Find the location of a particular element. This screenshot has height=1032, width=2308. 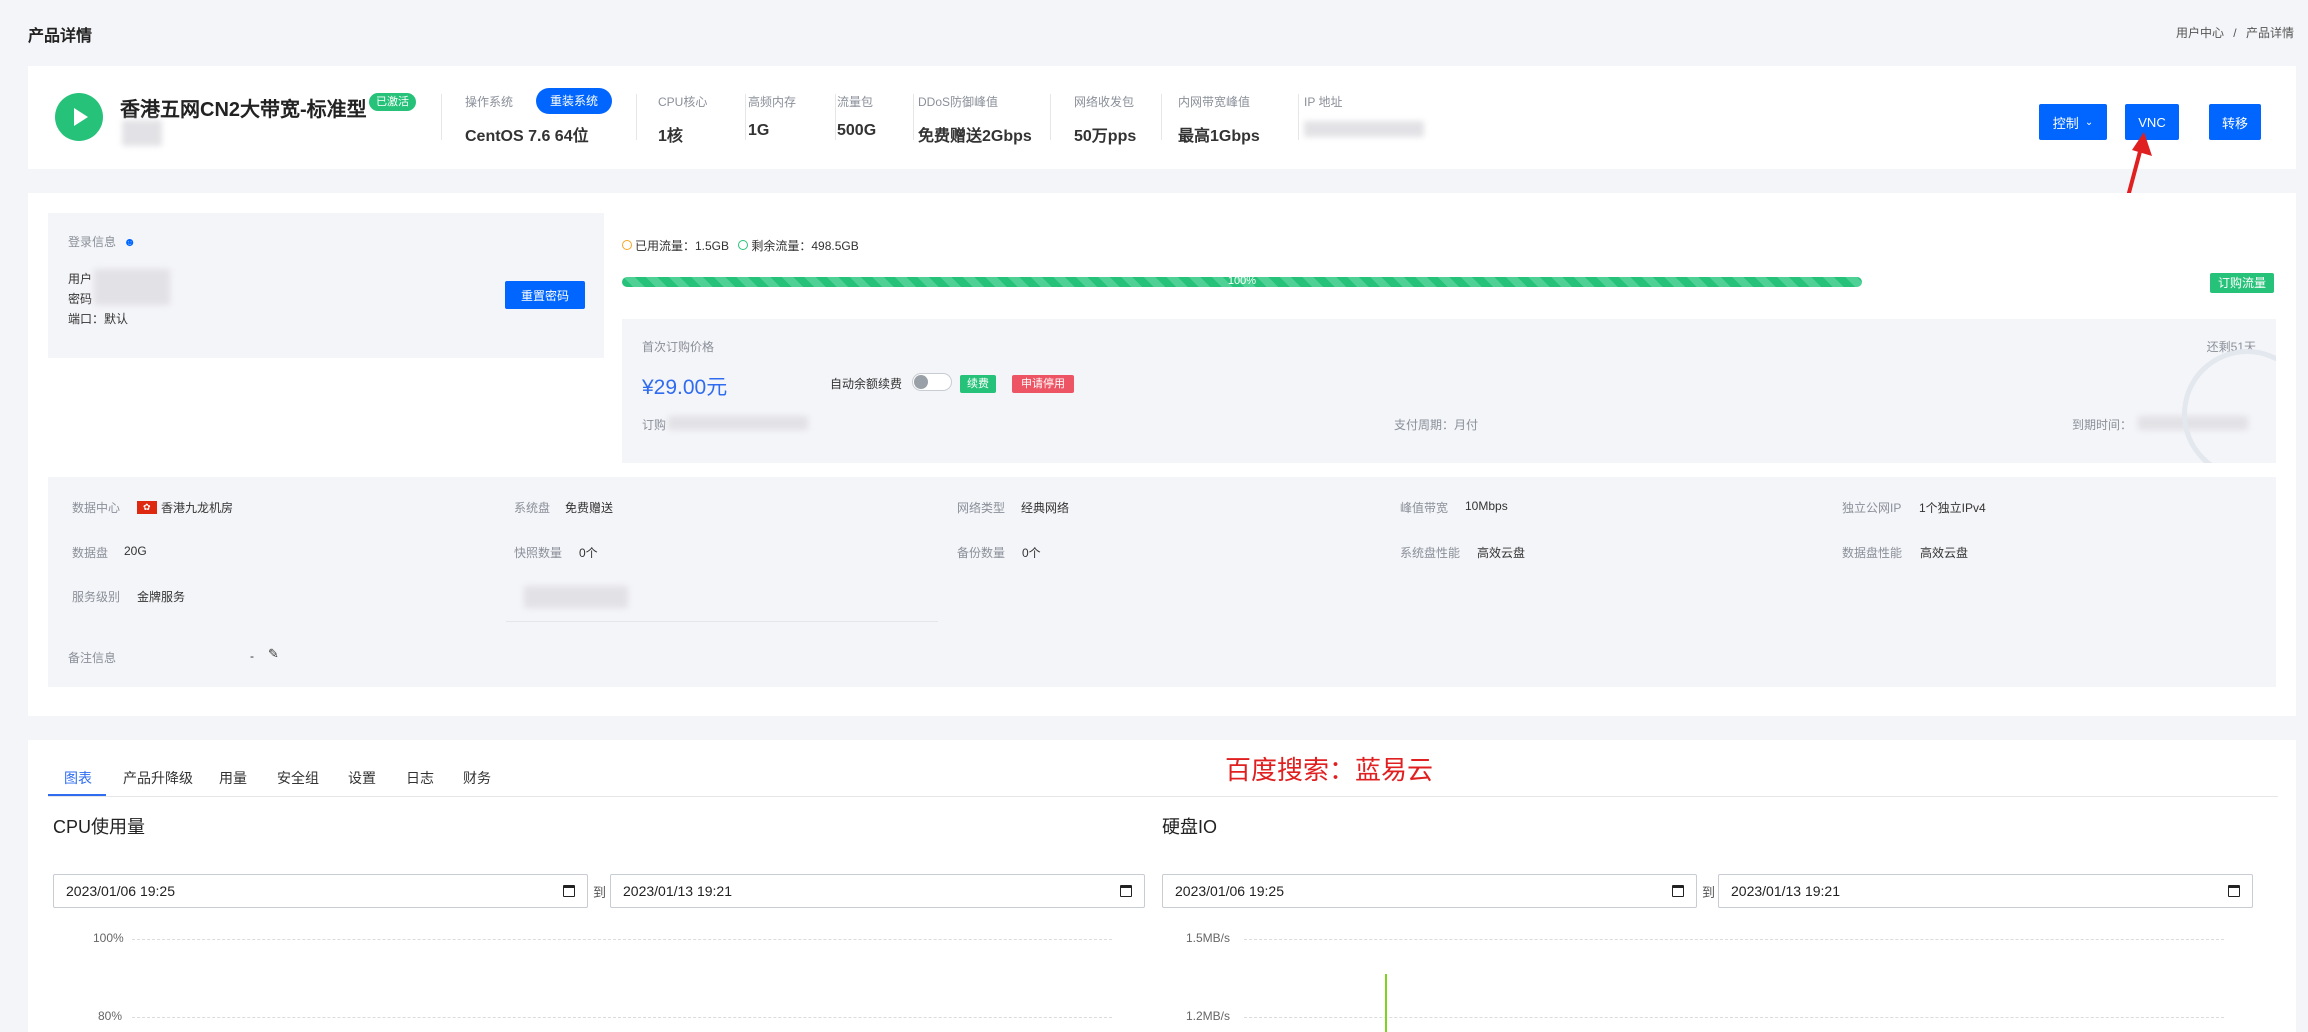

remark-label: 备注信息 is located at coordinates (92, 658).